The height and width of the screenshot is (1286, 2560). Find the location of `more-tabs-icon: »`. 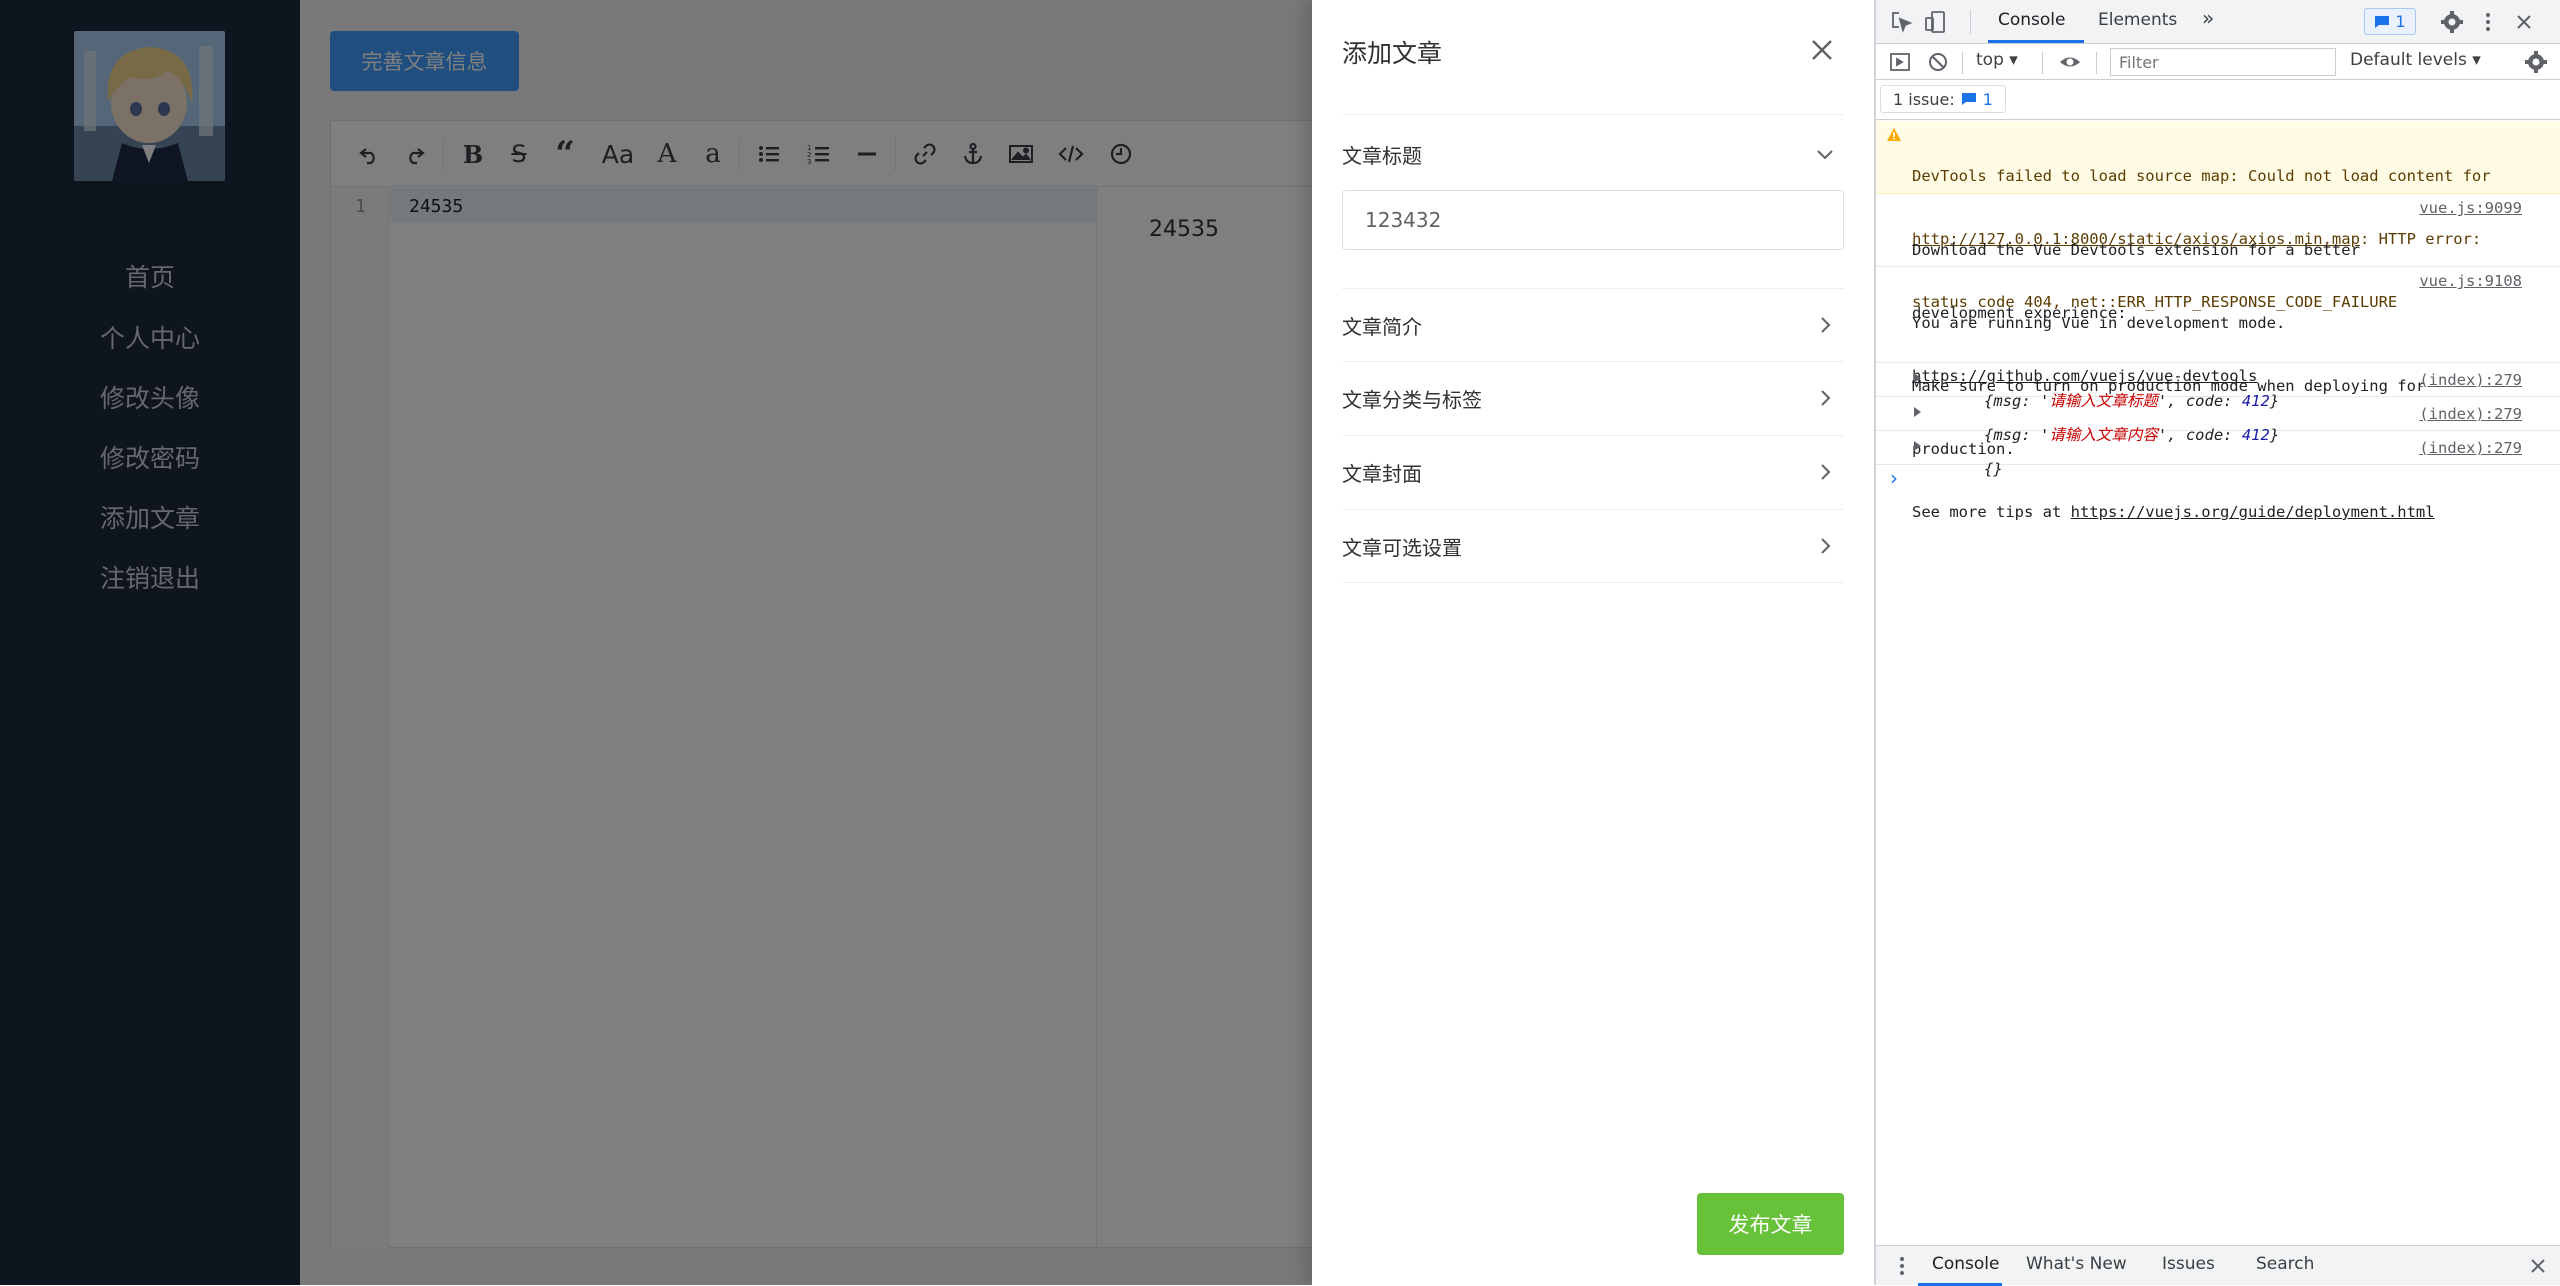

more-tabs-icon: » is located at coordinates (2208, 18).